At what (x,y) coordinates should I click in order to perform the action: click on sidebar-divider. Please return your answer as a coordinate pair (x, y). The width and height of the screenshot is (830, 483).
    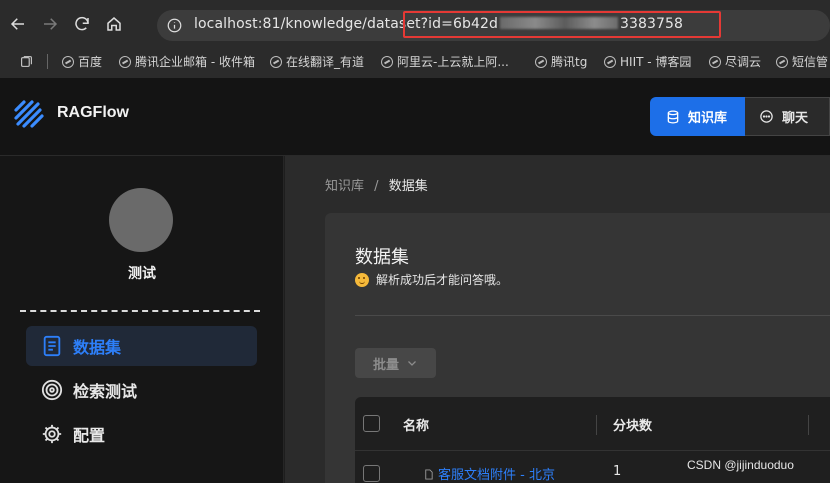
    Looking at the image, I should click on (140, 311).